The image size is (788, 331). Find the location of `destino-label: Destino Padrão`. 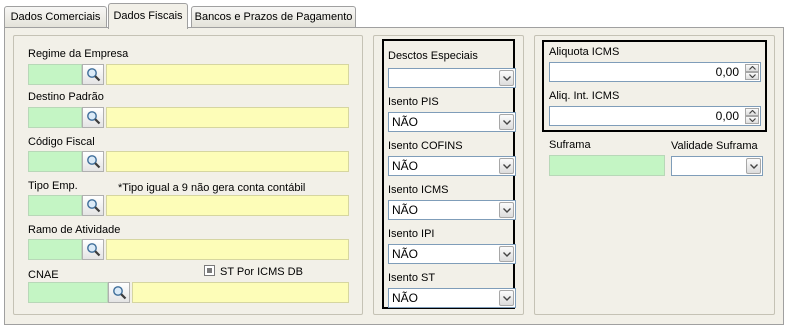

destino-label: Destino Padrão is located at coordinates (66, 97).